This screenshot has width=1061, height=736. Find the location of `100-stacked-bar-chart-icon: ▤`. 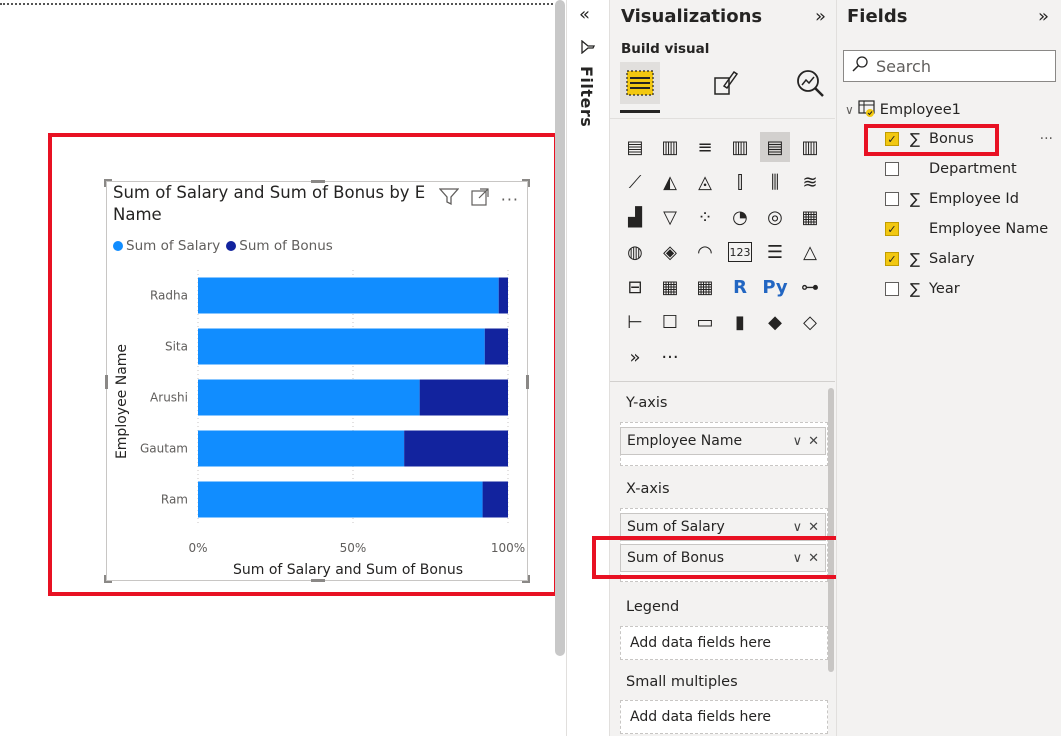

100-stacked-bar-chart-icon: ▤ is located at coordinates (775, 147).